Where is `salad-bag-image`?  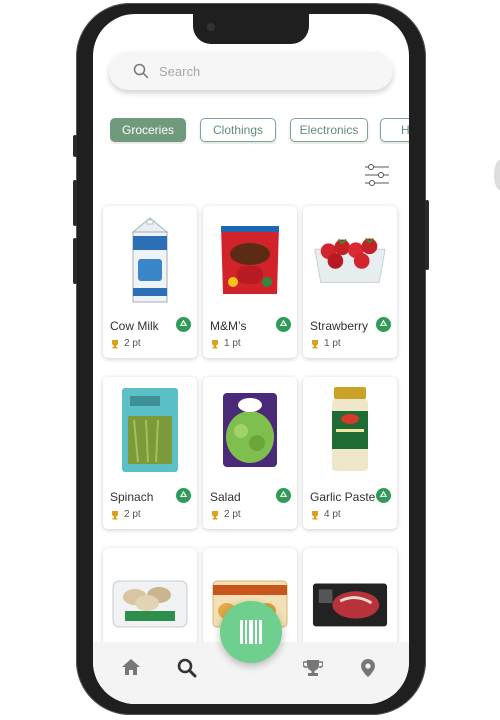 salad-bag-image is located at coordinates (250, 430).